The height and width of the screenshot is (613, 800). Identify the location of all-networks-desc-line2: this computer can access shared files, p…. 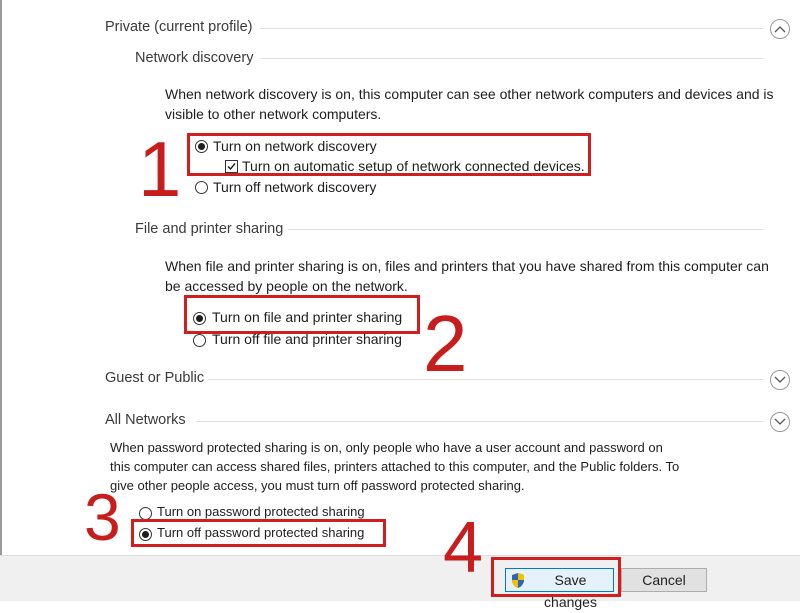
(395, 466).